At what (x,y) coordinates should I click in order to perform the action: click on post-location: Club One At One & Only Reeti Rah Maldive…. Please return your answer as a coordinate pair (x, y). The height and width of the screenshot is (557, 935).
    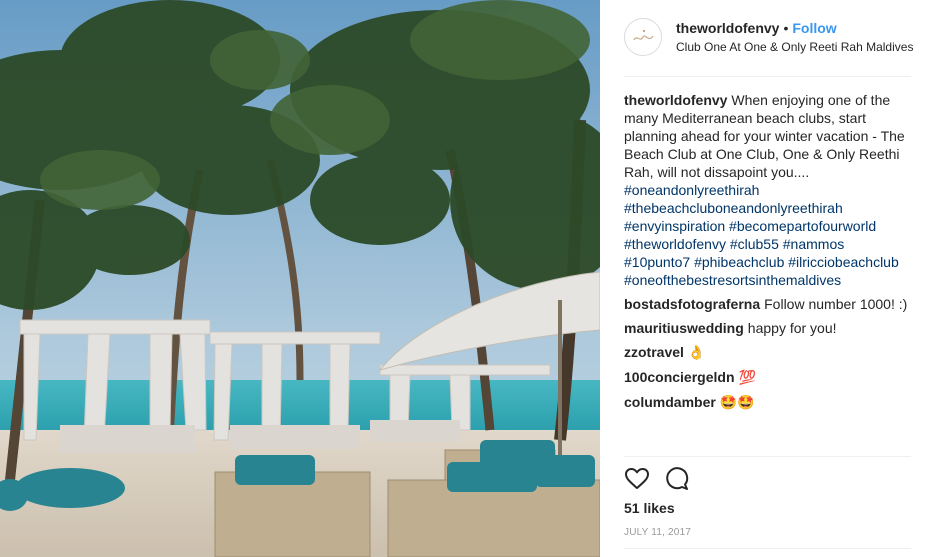
    Looking at the image, I should click on (794, 47).